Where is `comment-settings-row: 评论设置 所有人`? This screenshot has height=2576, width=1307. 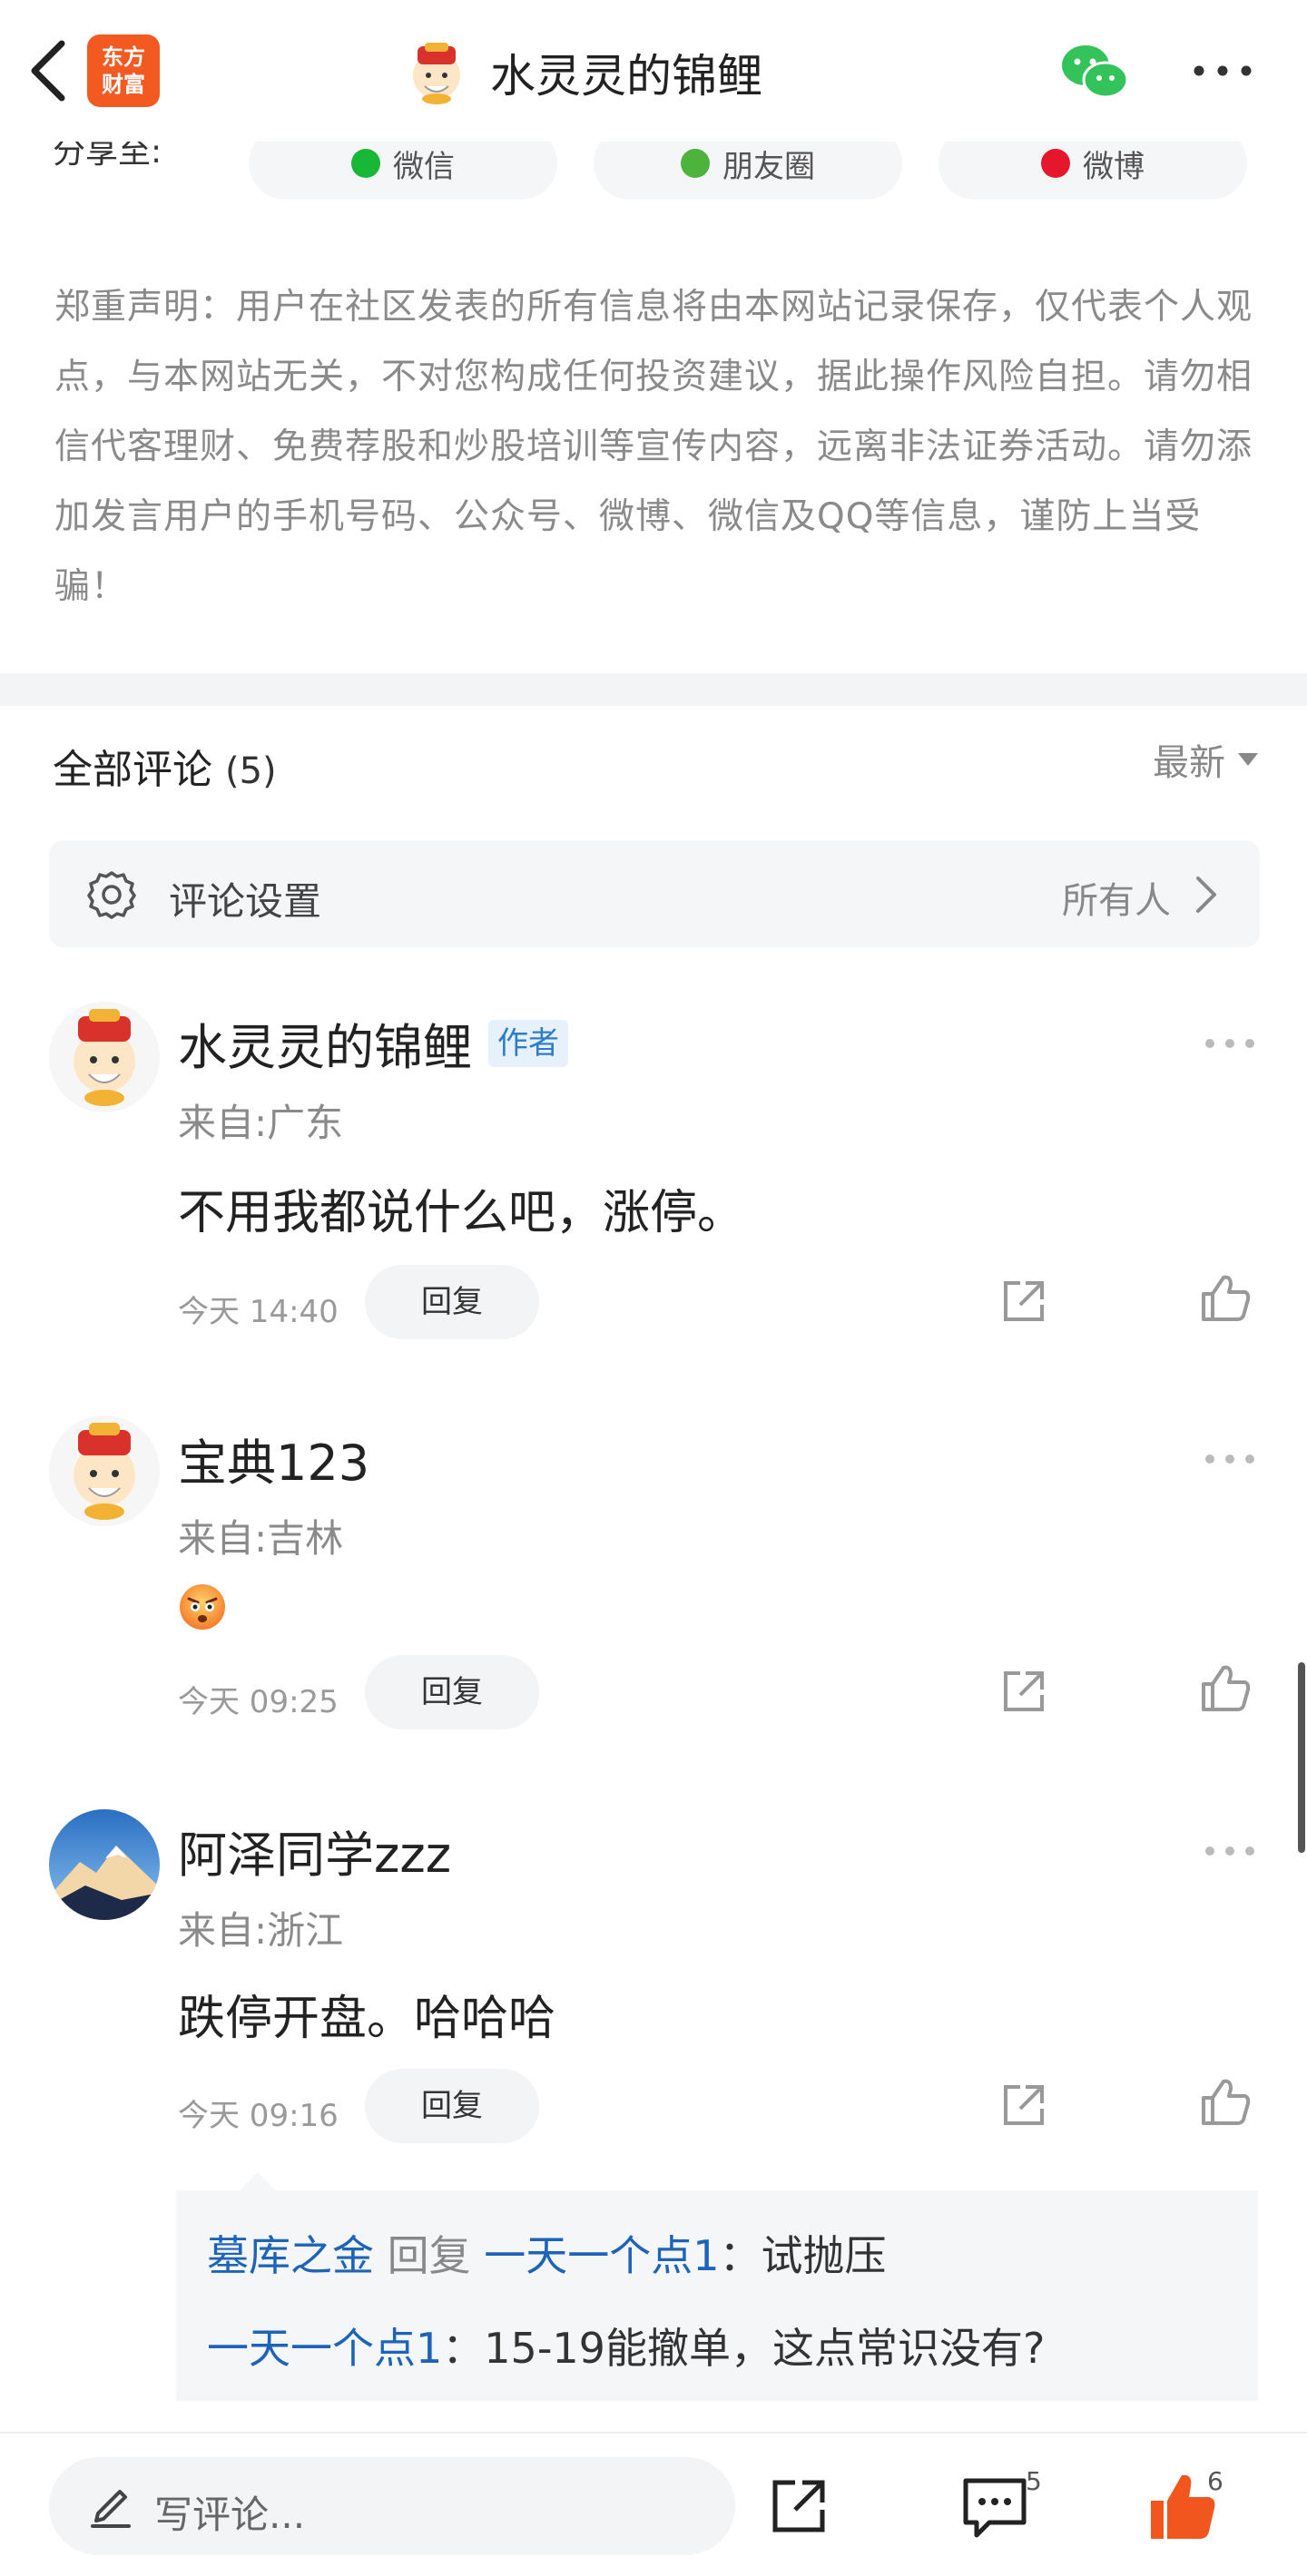 comment-settings-row: 评论设置 所有人 is located at coordinates (654, 893).